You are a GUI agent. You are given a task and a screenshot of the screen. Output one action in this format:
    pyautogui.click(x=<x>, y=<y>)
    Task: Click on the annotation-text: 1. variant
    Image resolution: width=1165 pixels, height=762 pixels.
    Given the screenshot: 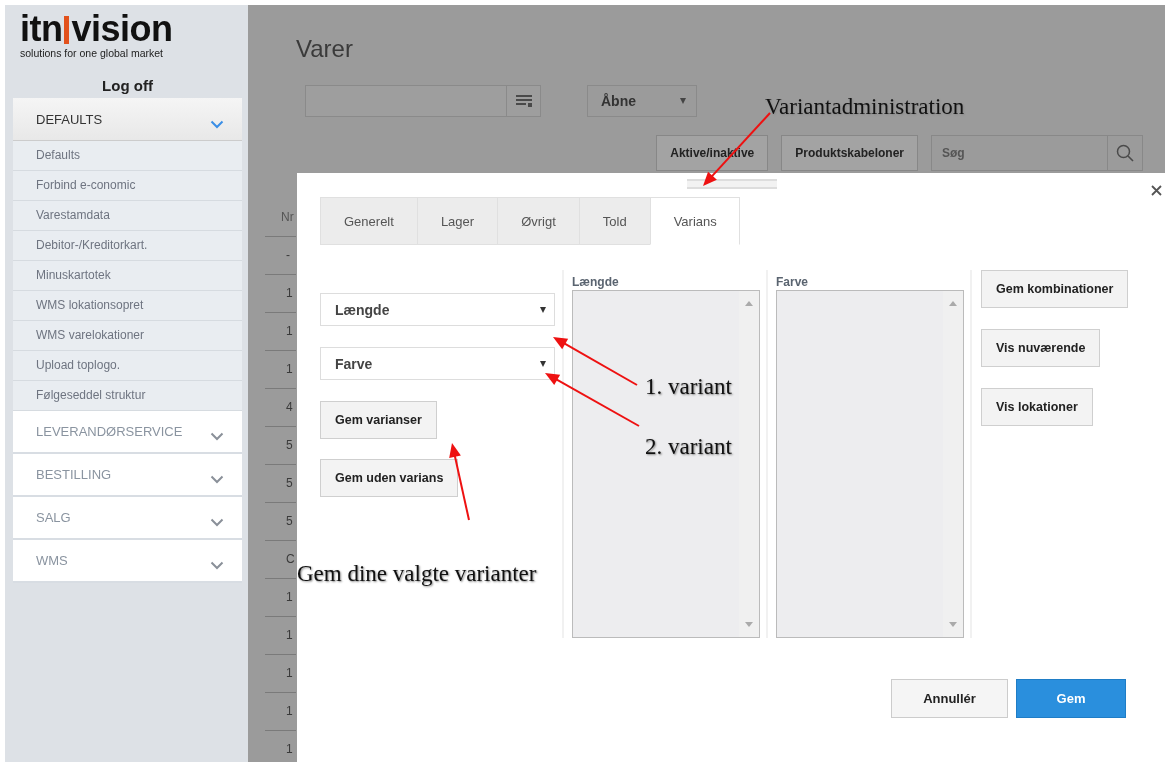 What is the action you would take?
    pyautogui.click(x=688, y=387)
    